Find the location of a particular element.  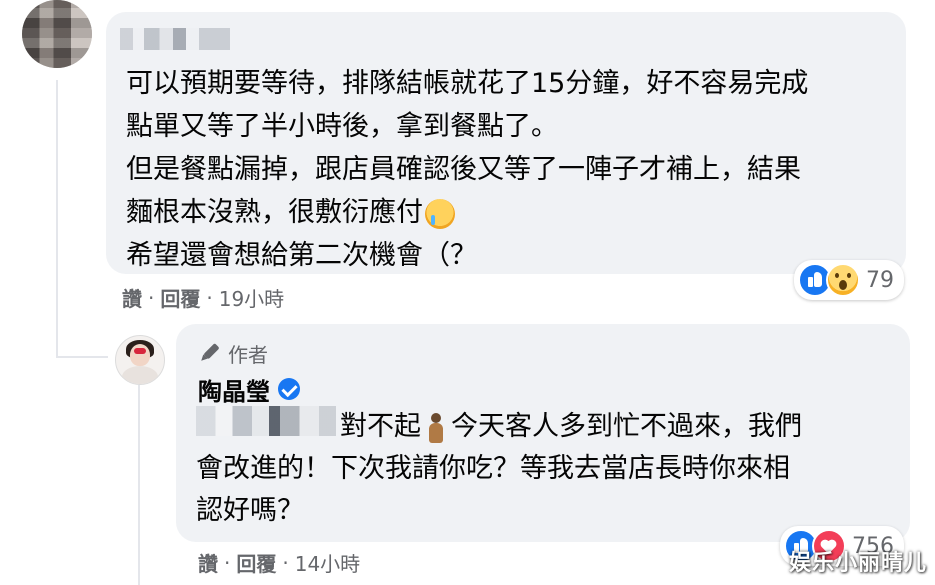

comment-actions: 讚 · 回覆 · 19小時 is located at coordinates (203, 297).